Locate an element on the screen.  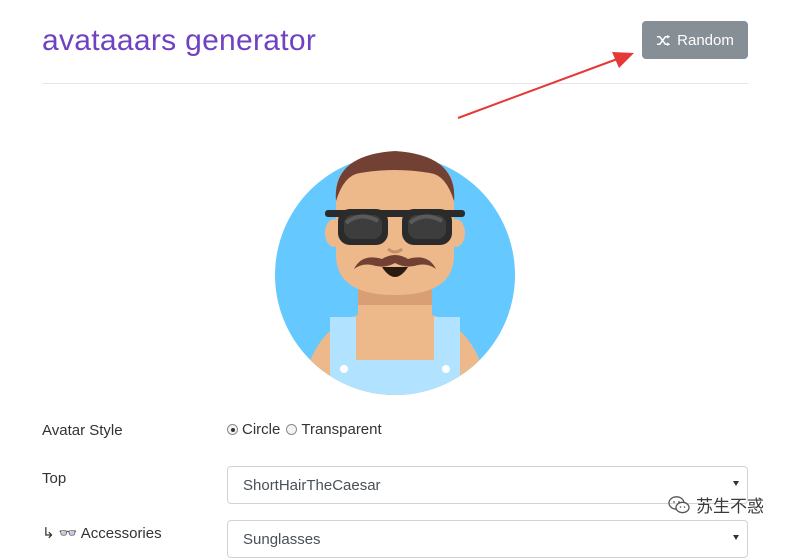
avatar-style-radio-group: Circle Transparent is located at coordinates (305, 429).